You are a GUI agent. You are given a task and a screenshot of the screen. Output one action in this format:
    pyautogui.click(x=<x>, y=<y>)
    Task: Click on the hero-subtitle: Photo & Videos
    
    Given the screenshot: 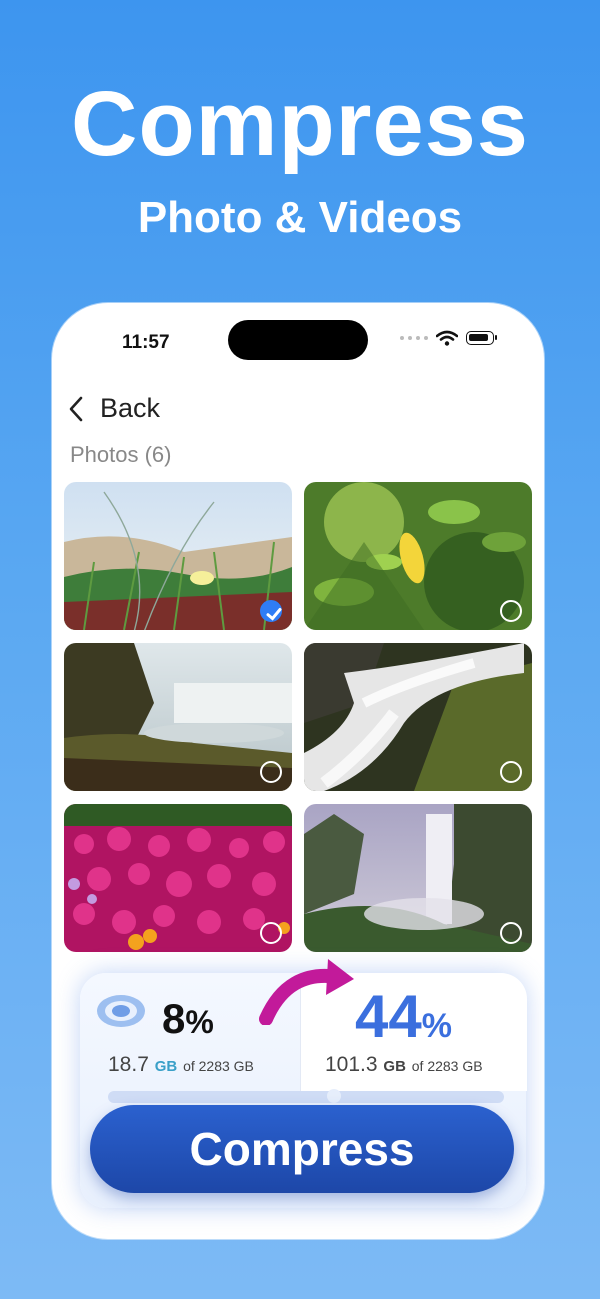 What is the action you would take?
    pyautogui.click(x=300, y=217)
    